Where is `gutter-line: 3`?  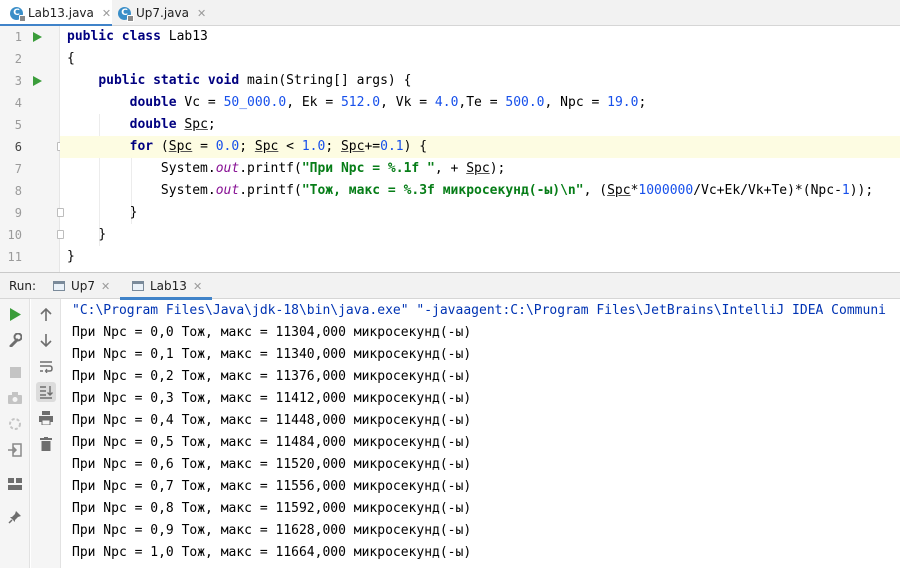
gutter-line: 3 is located at coordinates (30, 81).